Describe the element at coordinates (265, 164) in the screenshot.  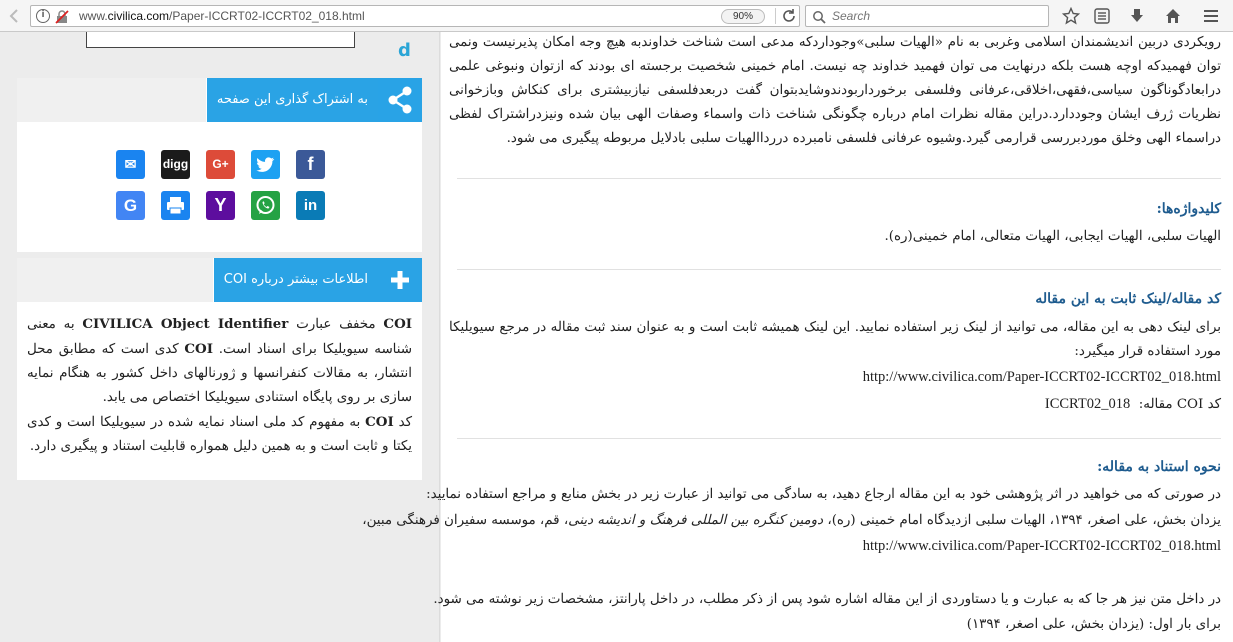
I see `twitter-share-icon` at that location.